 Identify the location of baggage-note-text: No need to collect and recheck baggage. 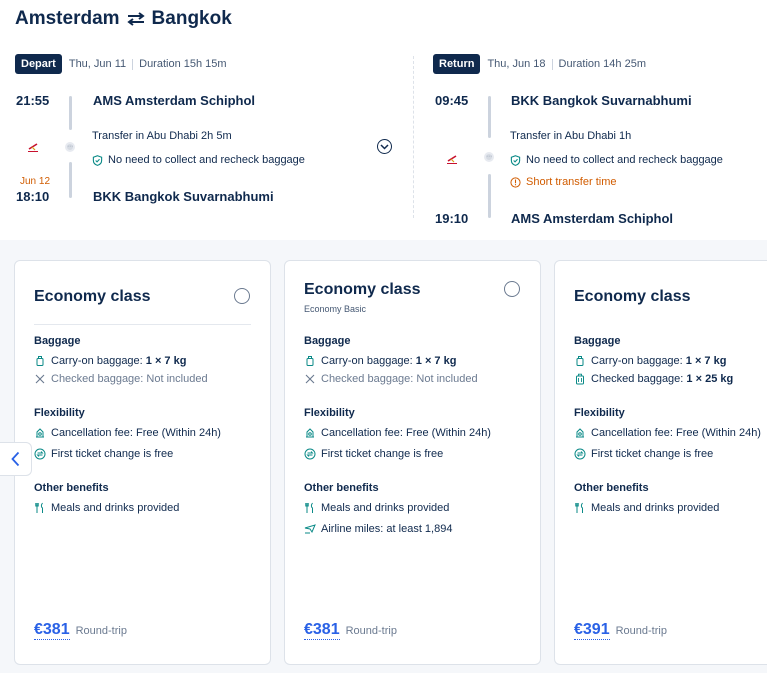
(624, 160).